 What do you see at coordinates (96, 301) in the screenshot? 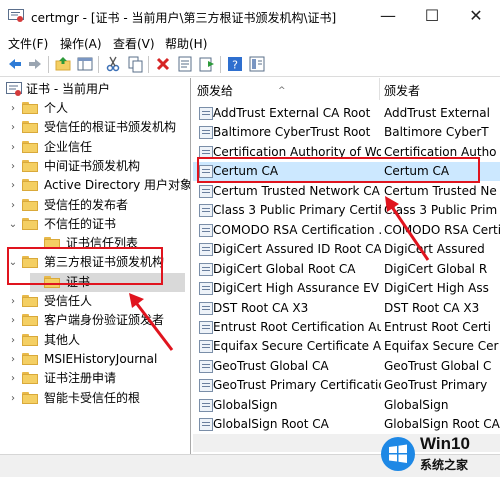
I see `tree-item: › 受信任人` at bounding box center [96, 301].